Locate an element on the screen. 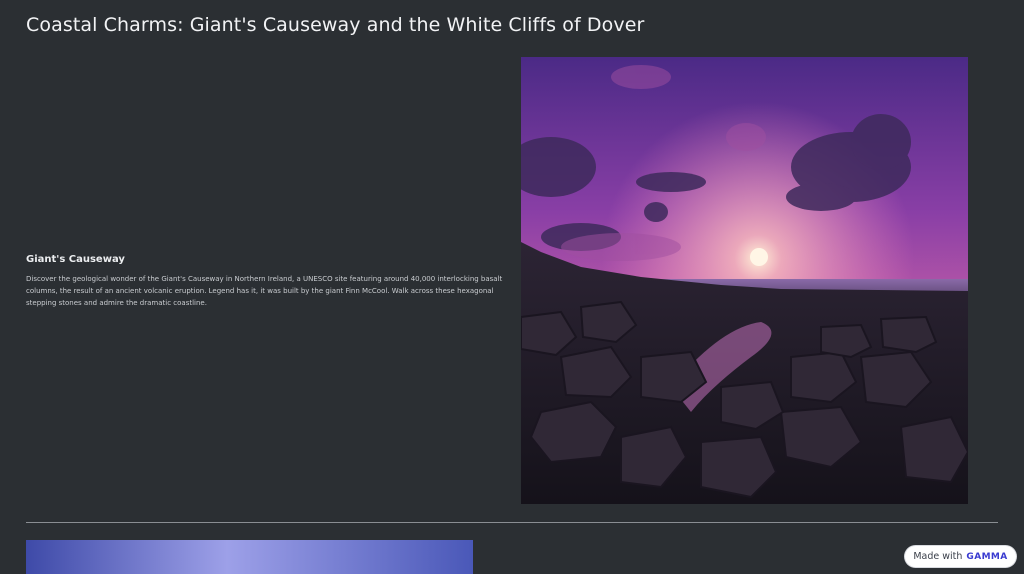  section-divider is located at coordinates (512, 522).